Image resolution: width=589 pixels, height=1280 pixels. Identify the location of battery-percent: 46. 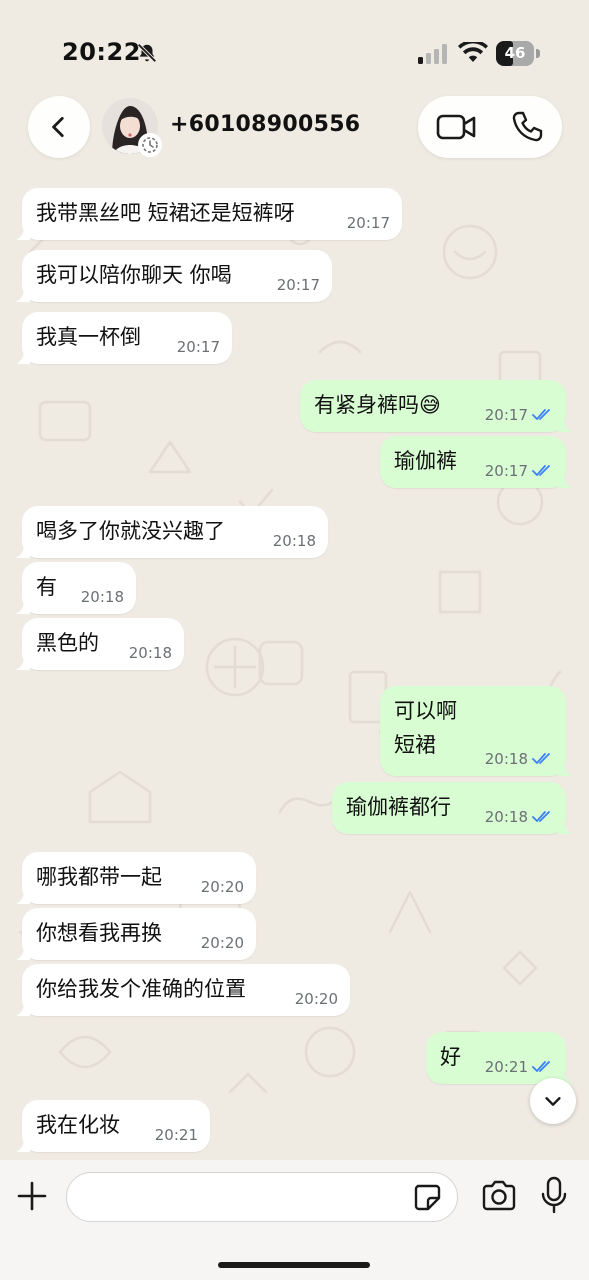
(515, 53).